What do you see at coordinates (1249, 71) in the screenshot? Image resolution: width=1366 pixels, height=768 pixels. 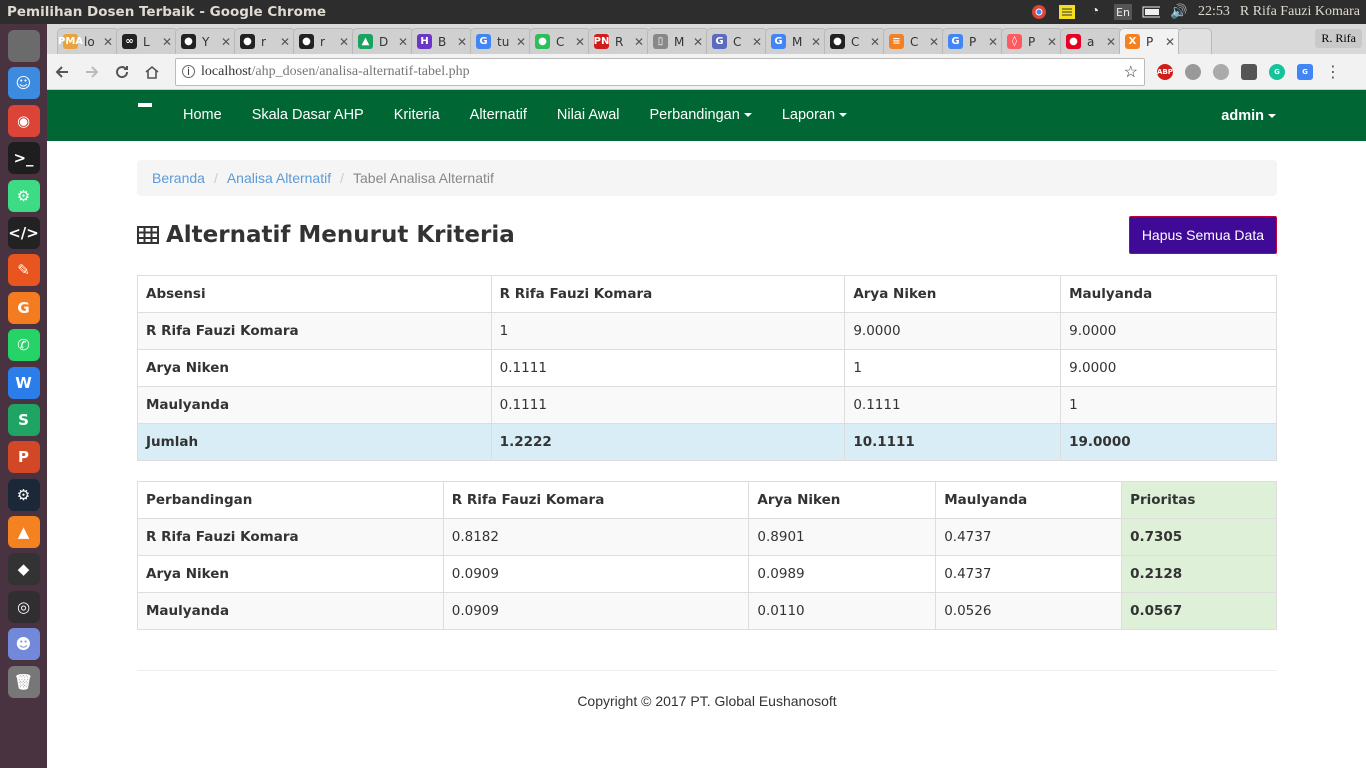 I see `chat-icon` at bounding box center [1249, 71].